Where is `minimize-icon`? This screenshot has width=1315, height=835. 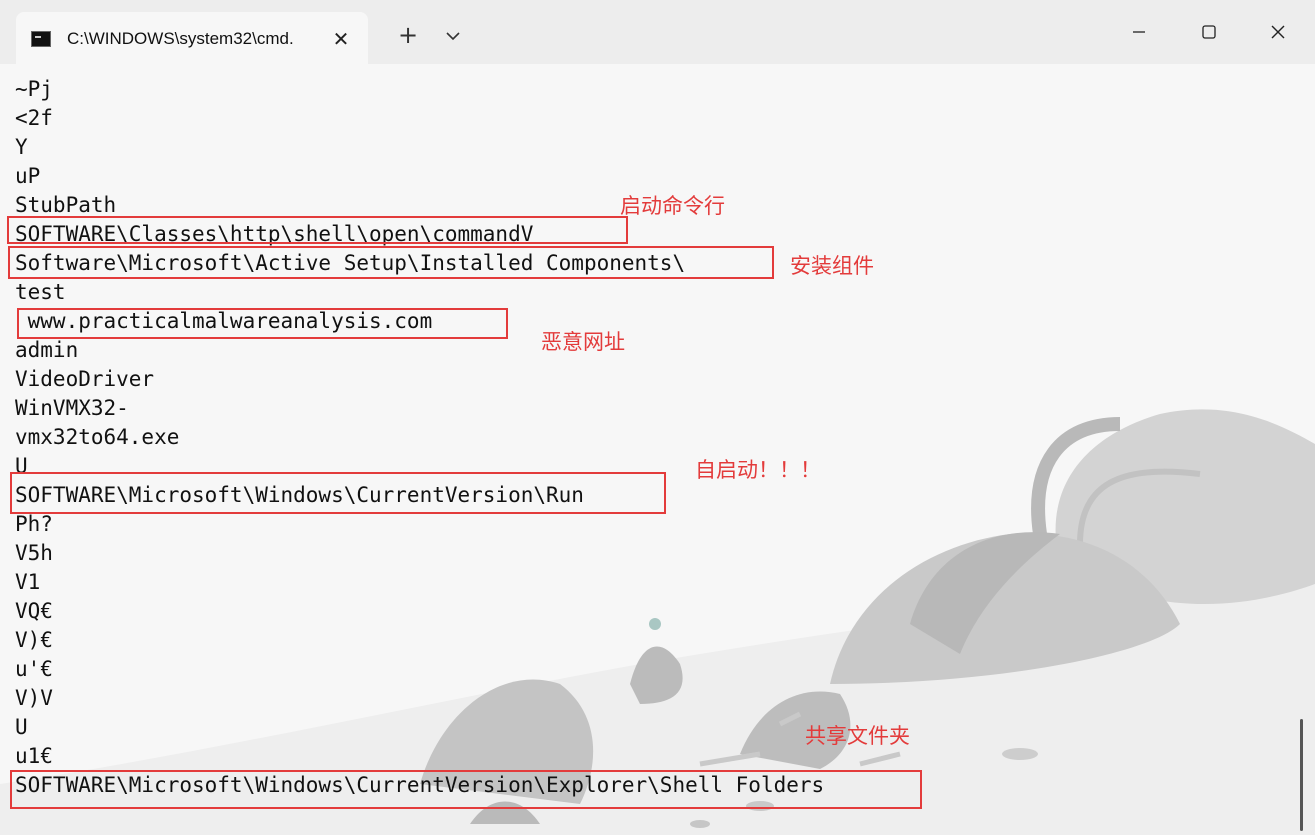 minimize-icon is located at coordinates (1139, 32).